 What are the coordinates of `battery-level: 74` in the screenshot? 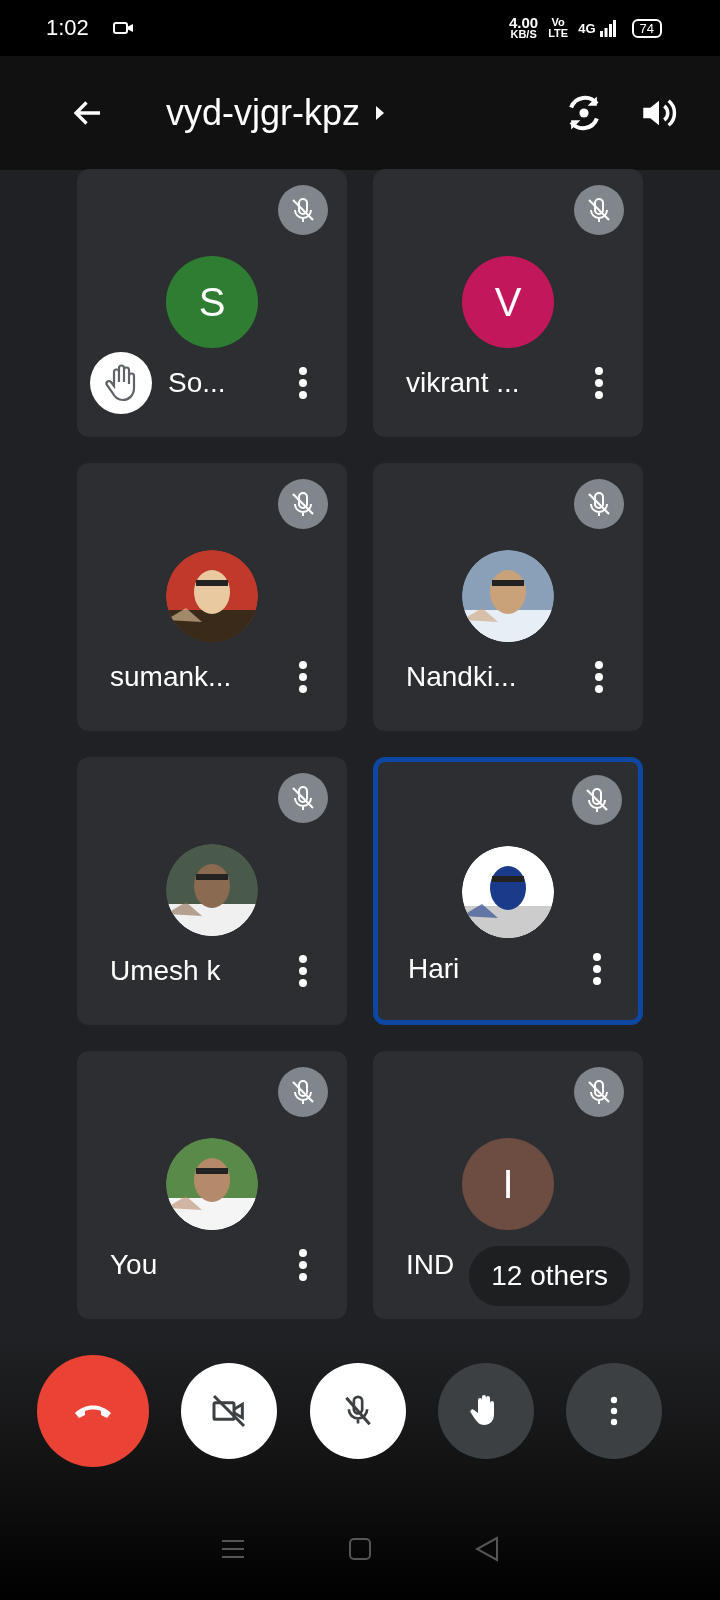 It's located at (646, 28).